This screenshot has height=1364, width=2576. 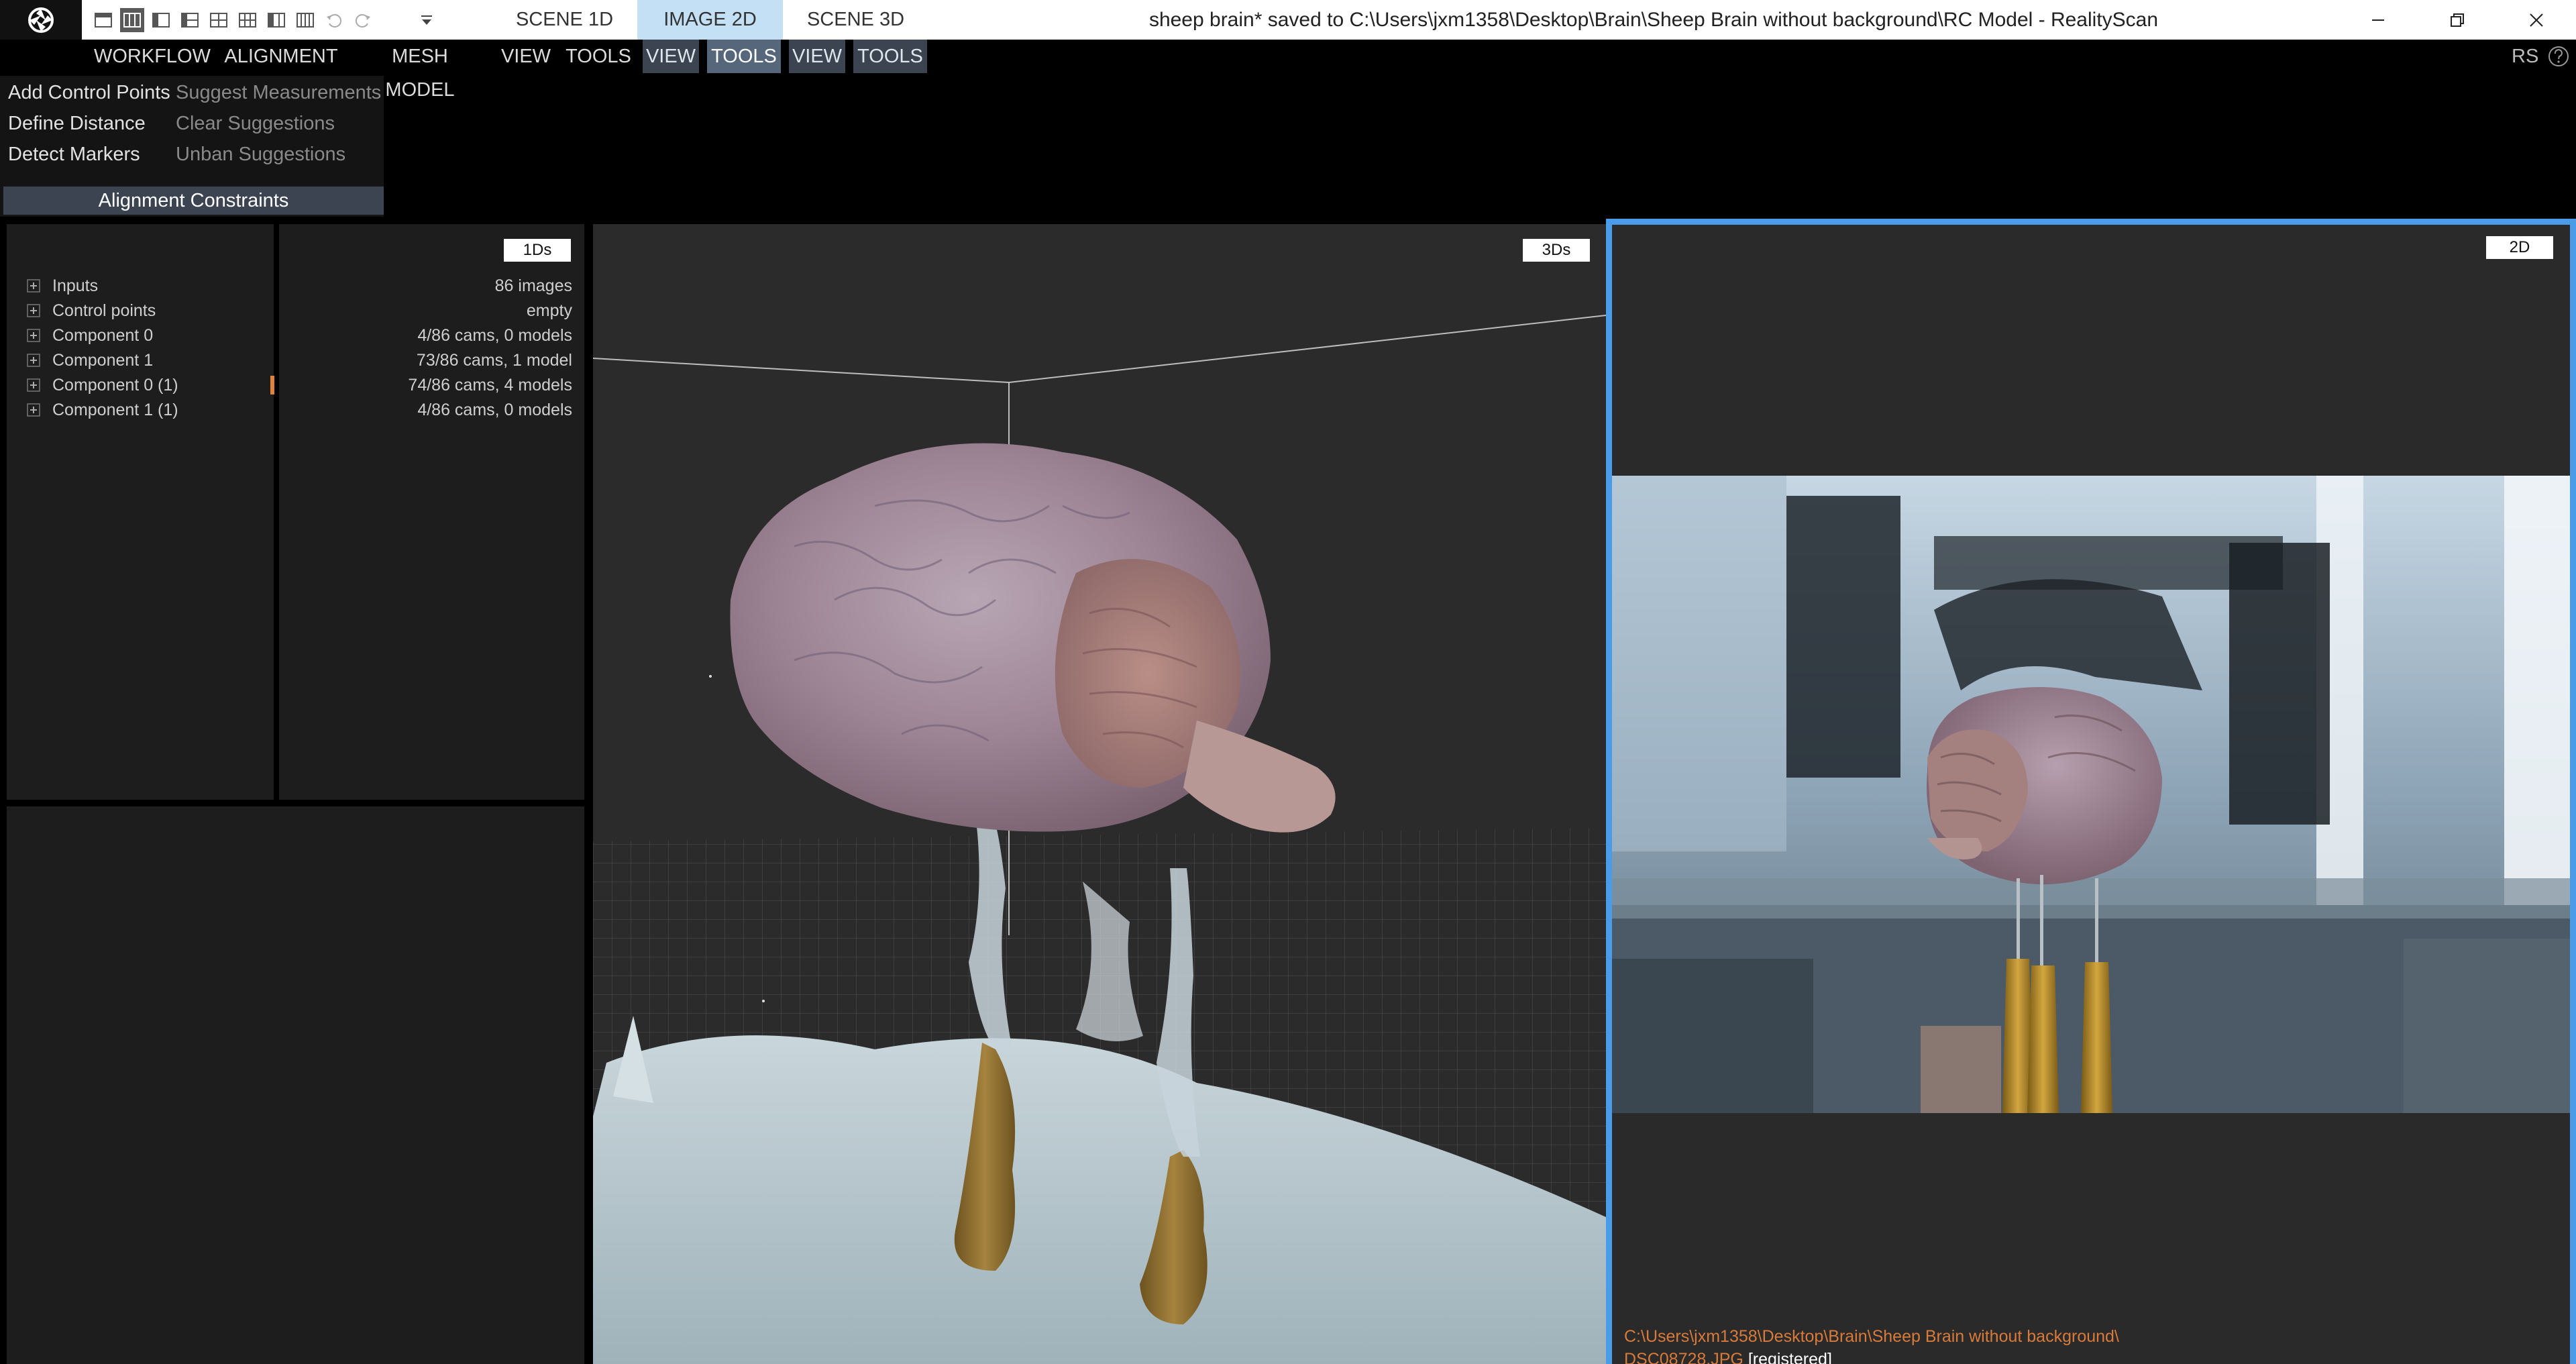 What do you see at coordinates (890, 57) in the screenshot?
I see `menu-scene-tools: TOOLS` at bounding box center [890, 57].